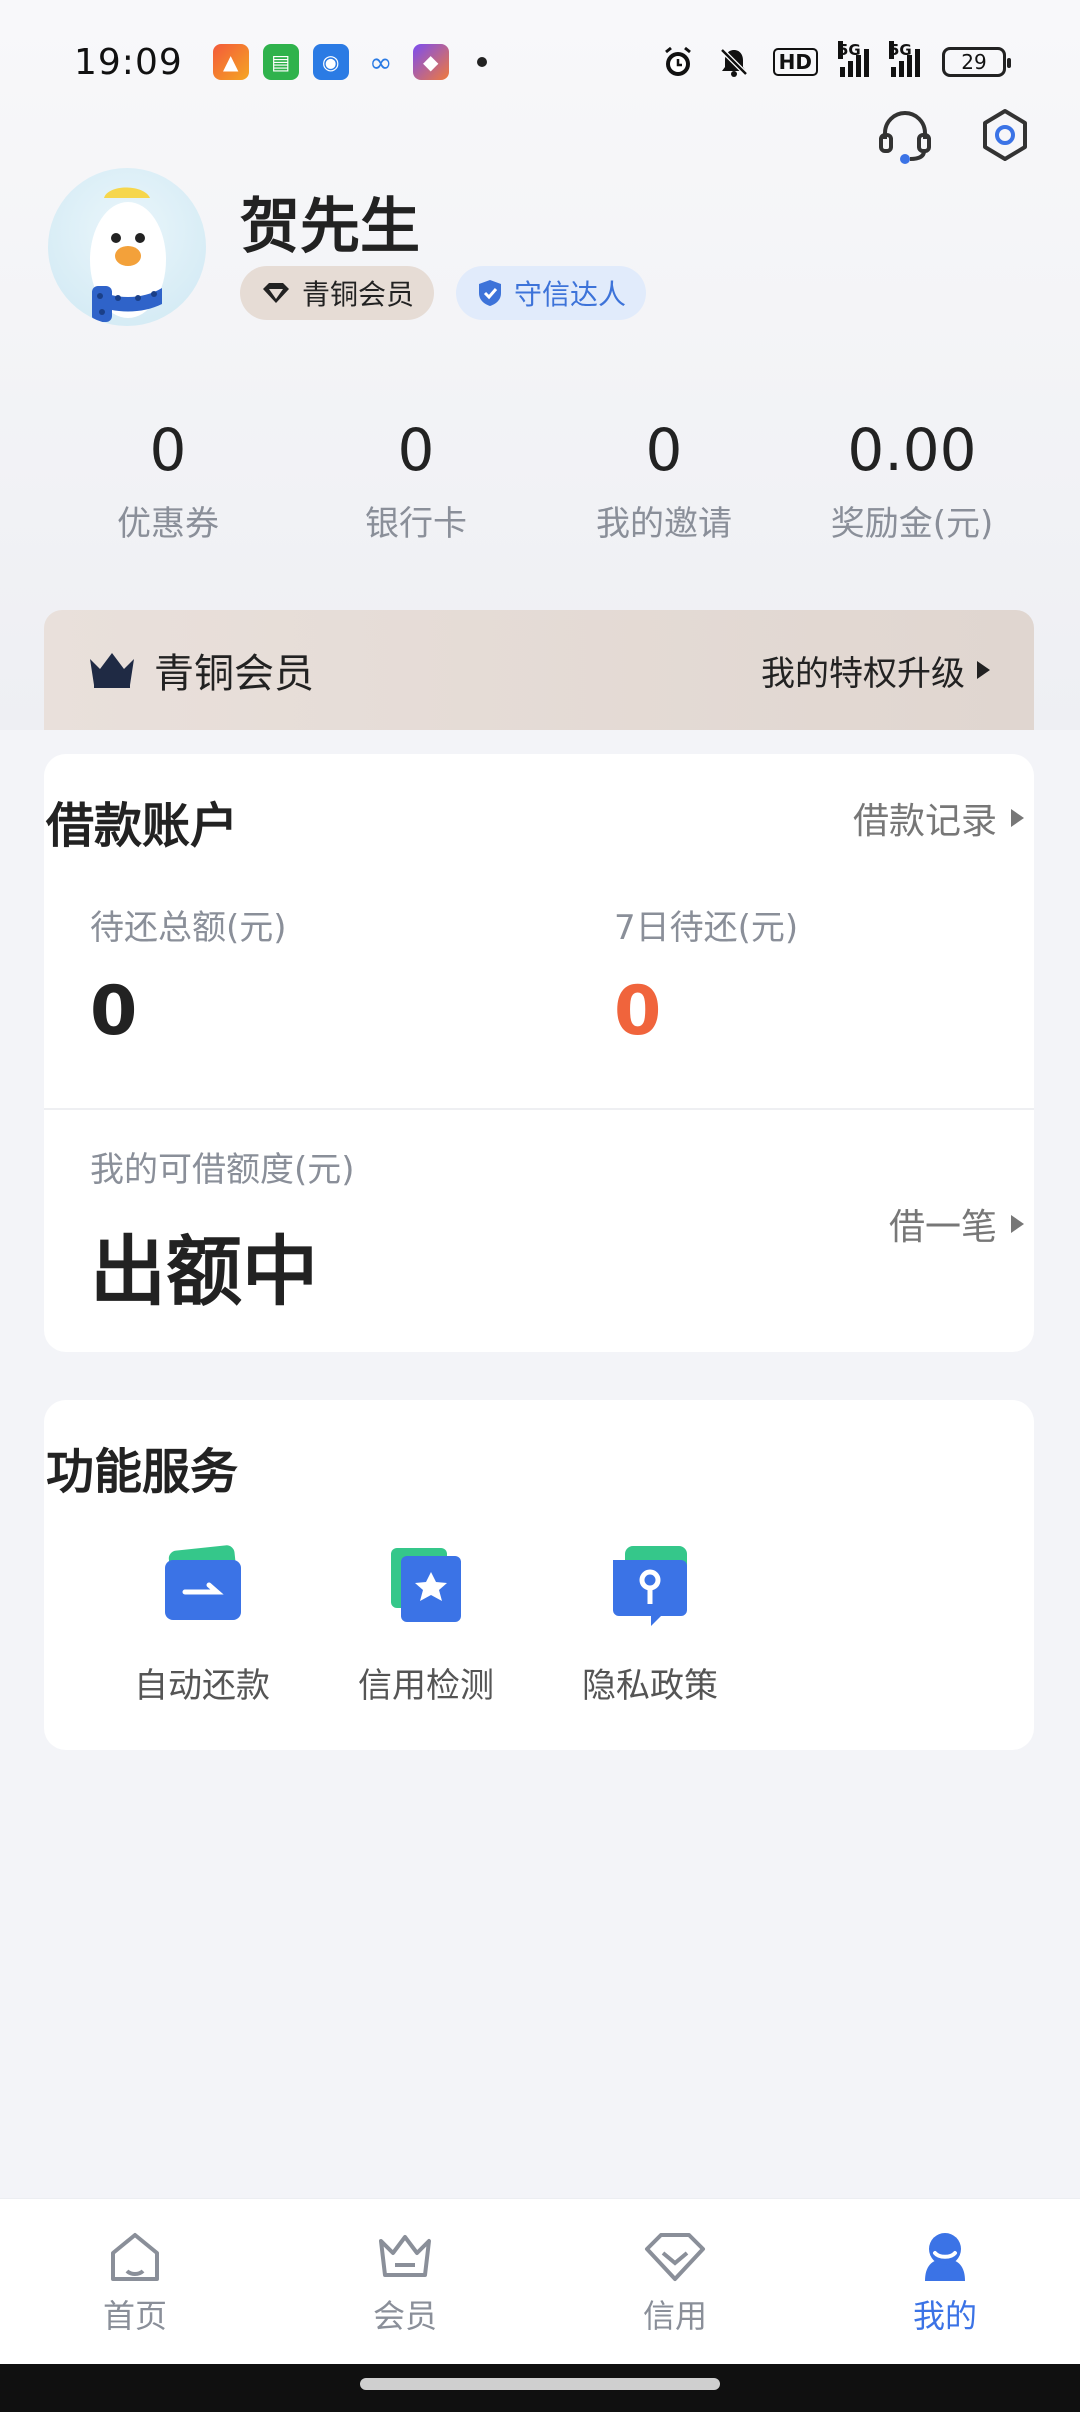 This screenshot has height=2412, width=1080. I want to click on credit-limit-label: 我的可借额度(元), so click(222, 1170).